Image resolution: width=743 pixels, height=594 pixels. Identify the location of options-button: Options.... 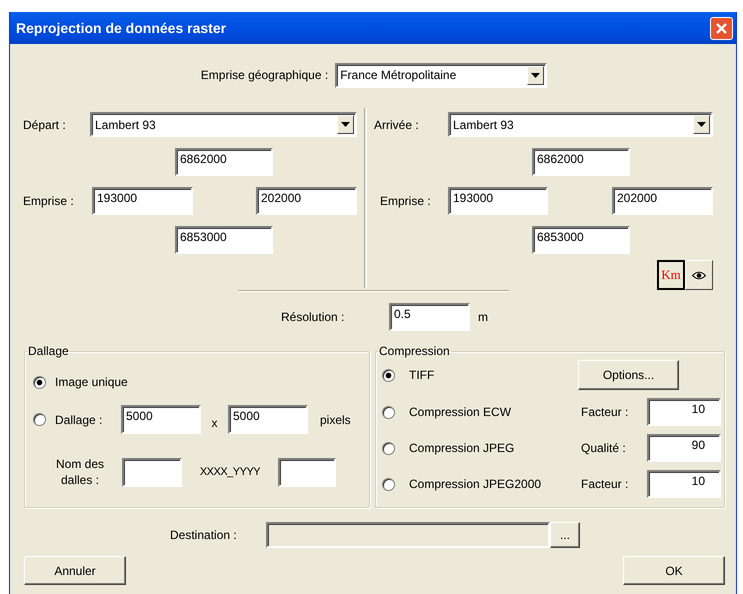
(628, 375).